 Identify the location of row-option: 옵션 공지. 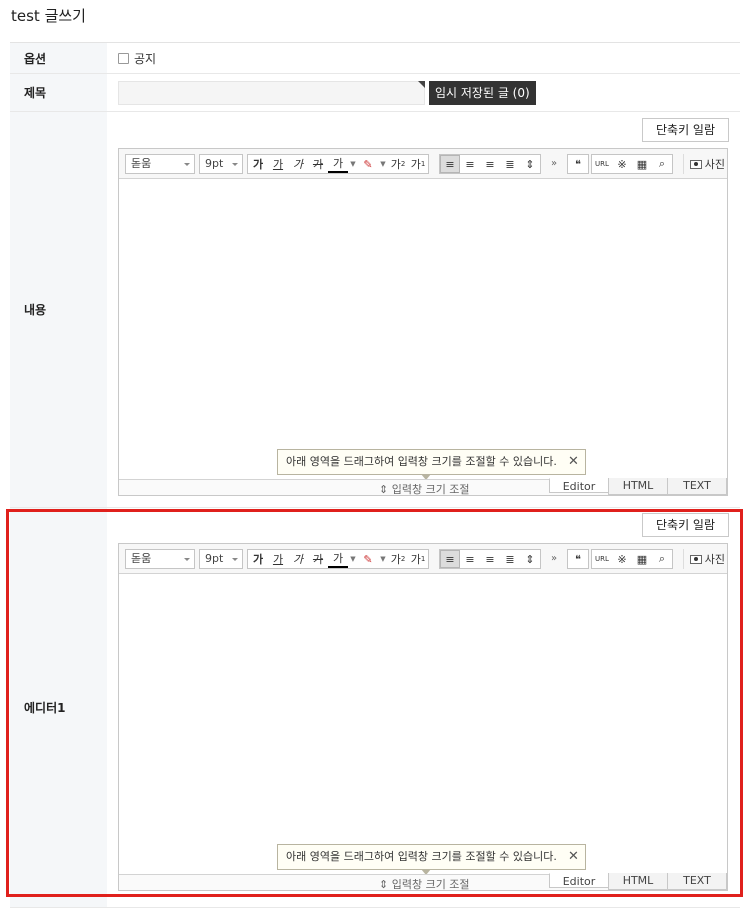
(375, 58).